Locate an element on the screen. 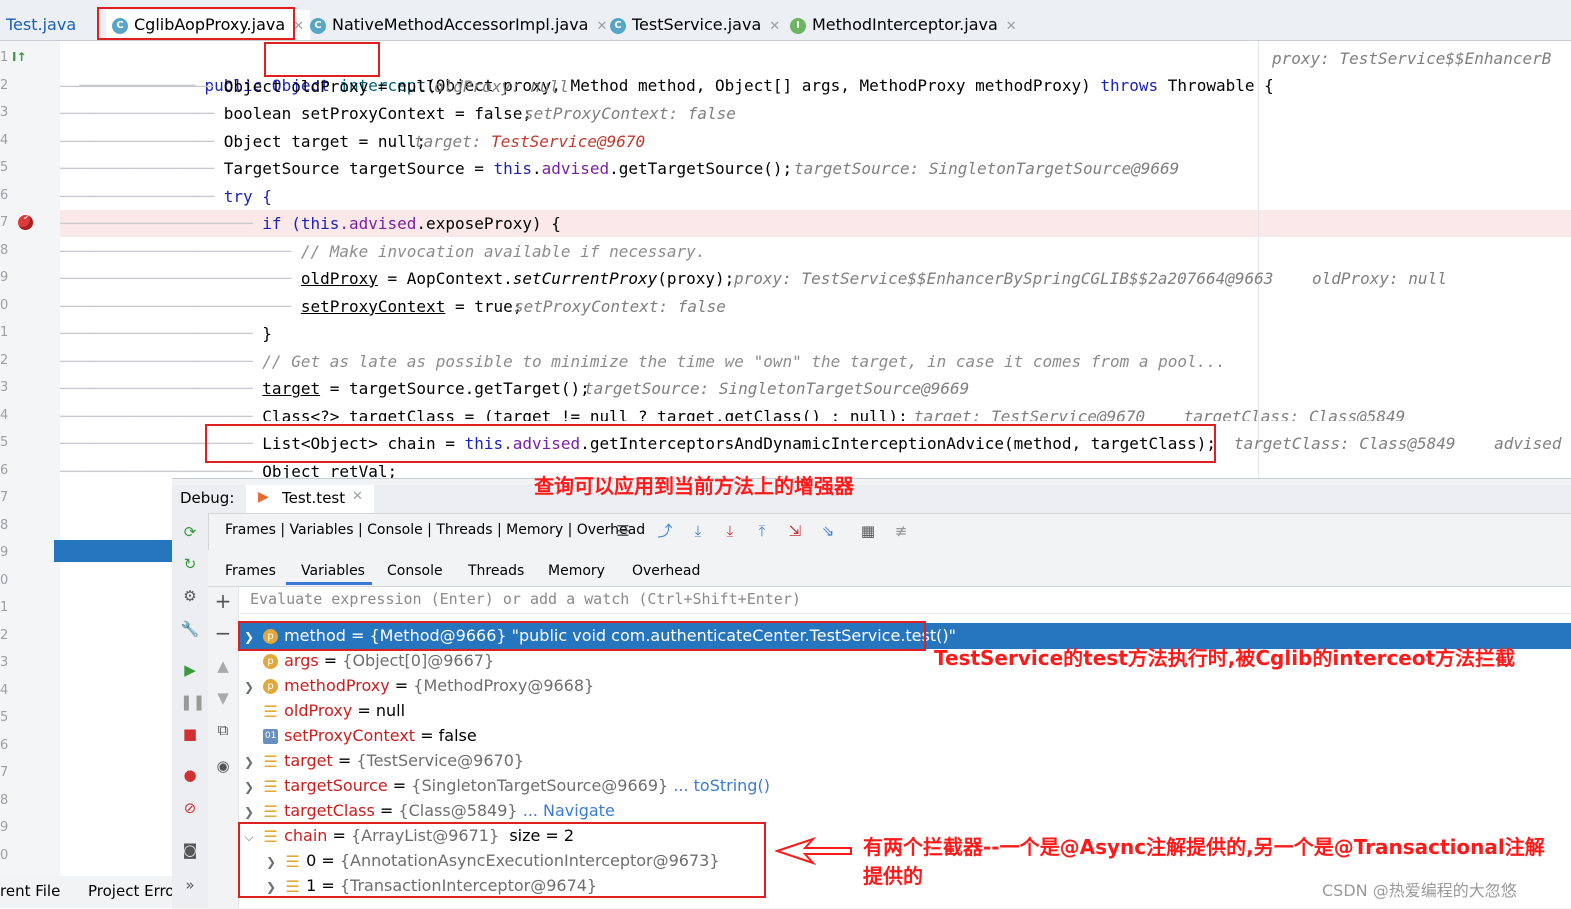  copy-icon: ⧉ is located at coordinates (223, 730).